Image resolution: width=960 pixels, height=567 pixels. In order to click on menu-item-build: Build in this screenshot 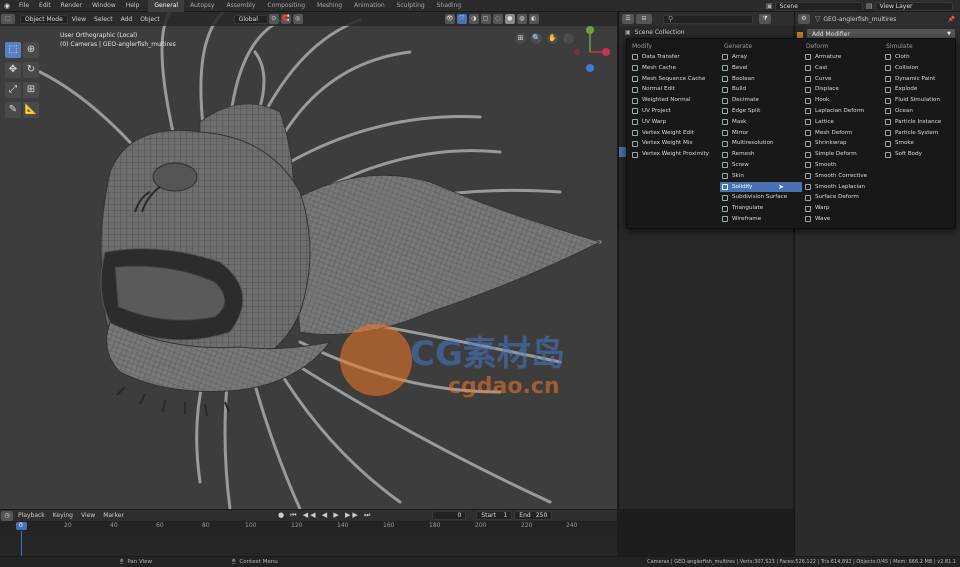, I will do `click(761, 89)`.